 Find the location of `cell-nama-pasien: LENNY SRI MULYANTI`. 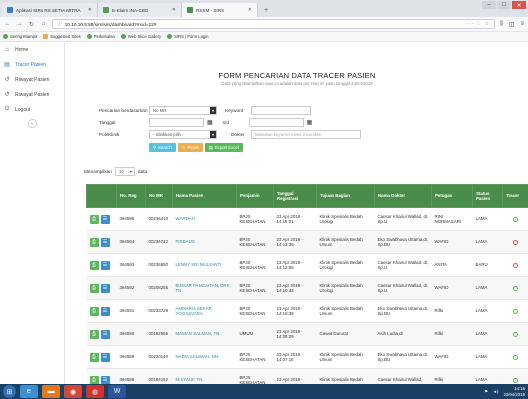

cell-nama-pasien: LENNY SRI MULYANTI is located at coordinates (204, 265).